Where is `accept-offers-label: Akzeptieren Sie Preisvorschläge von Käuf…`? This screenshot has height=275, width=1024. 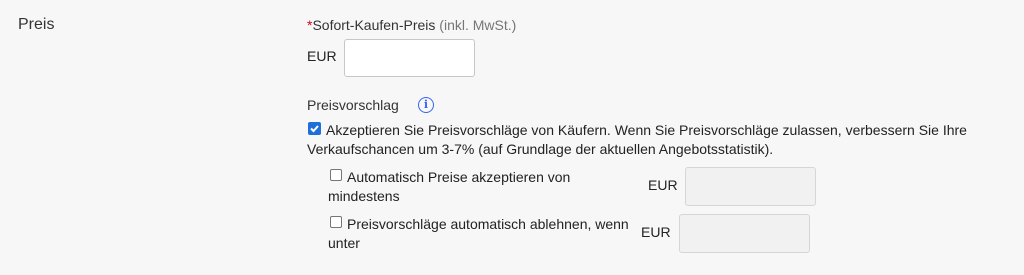 accept-offers-label: Akzeptieren Sie Preisvorschläge von Käuf… is located at coordinates (637, 139).